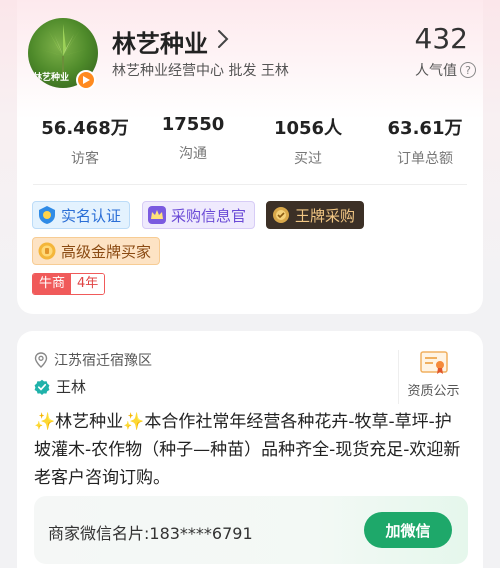 The width and height of the screenshot is (500, 568). I want to click on badge-label: 高级金牌买家, so click(106, 251).